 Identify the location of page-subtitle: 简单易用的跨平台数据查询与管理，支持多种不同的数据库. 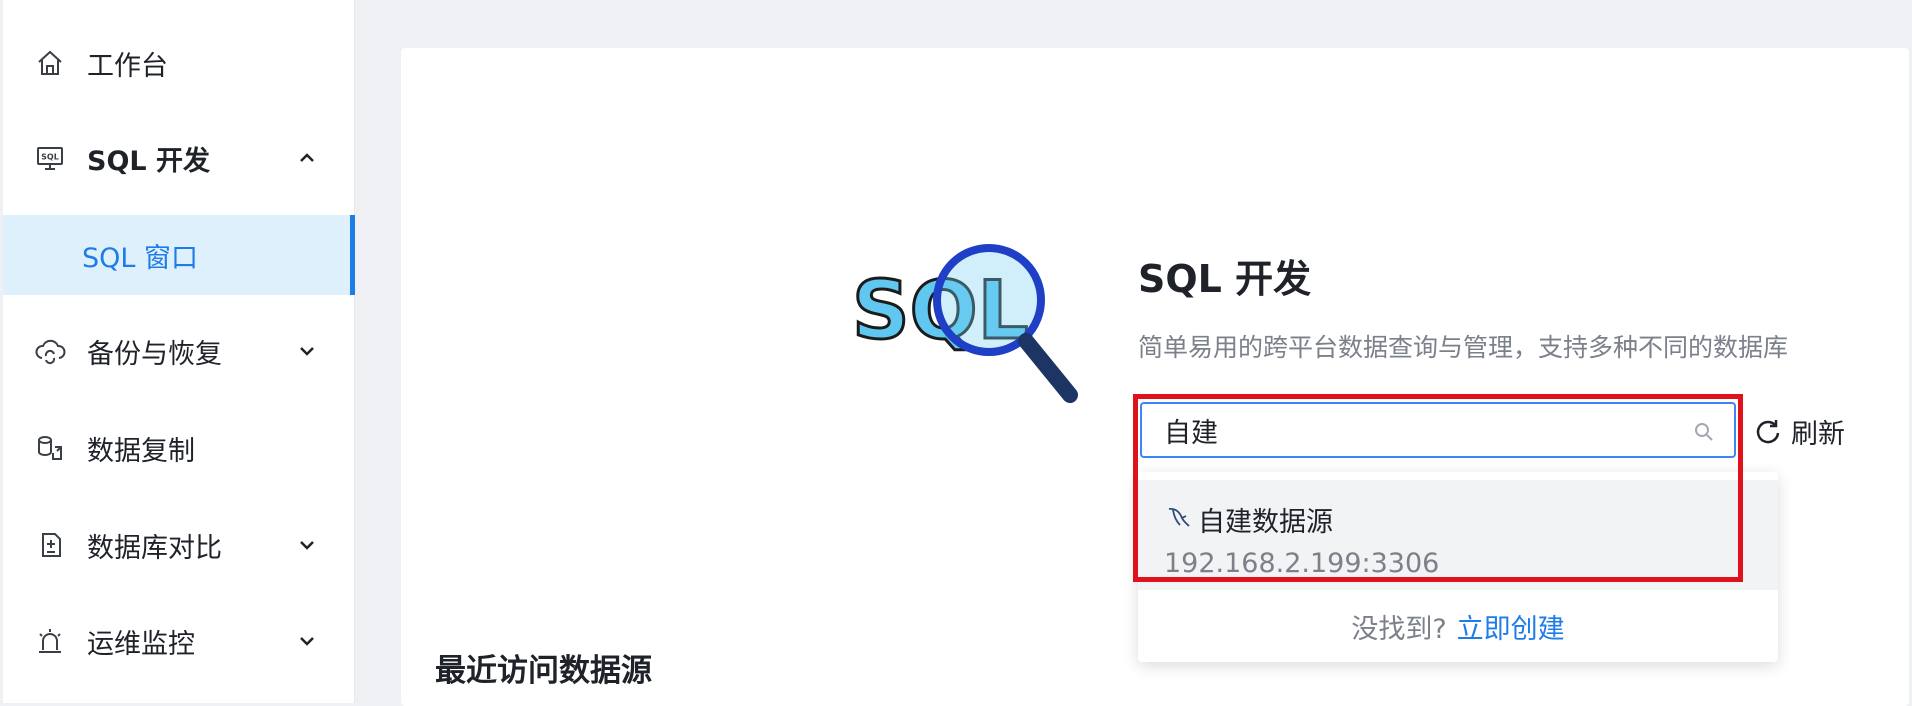
(1463, 347).